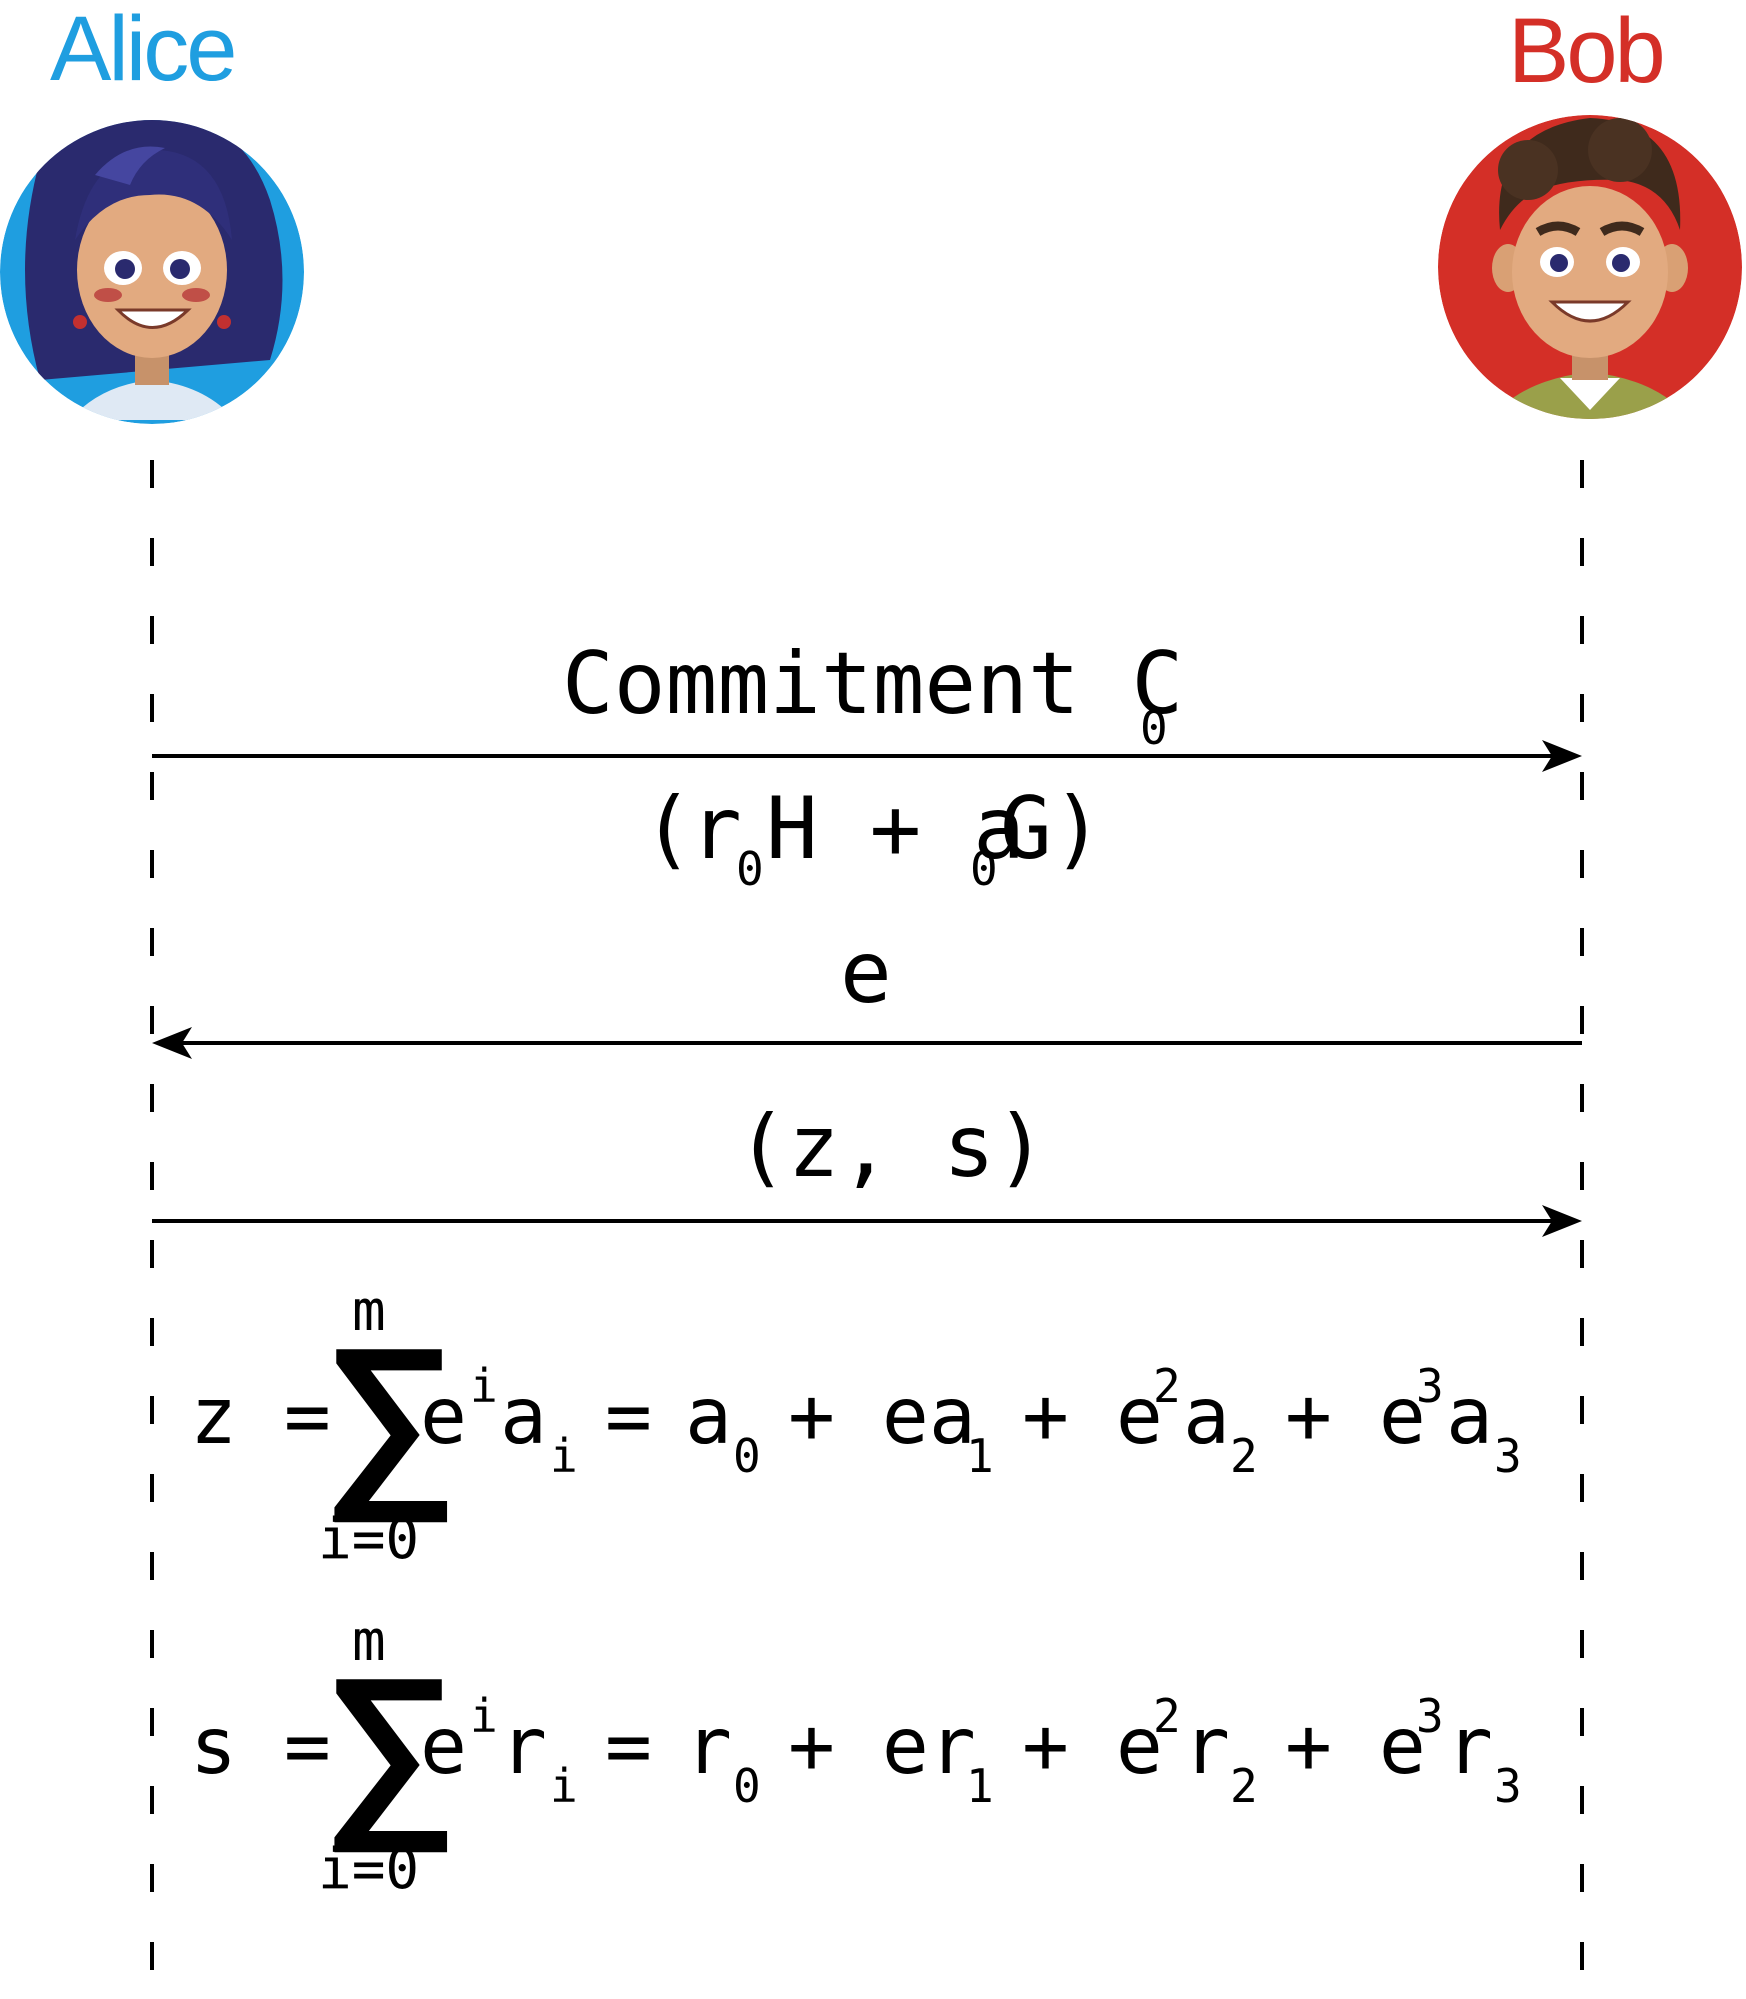 This screenshot has width=1746, height=1999. I want to click on svg-text: G), so click(1052, 829).